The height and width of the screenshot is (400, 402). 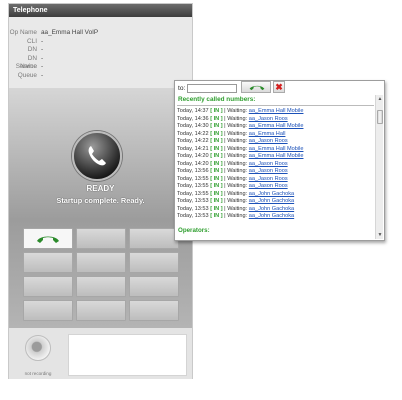 I want to click on call-time: Today, 14:21, so click(x=193, y=148).